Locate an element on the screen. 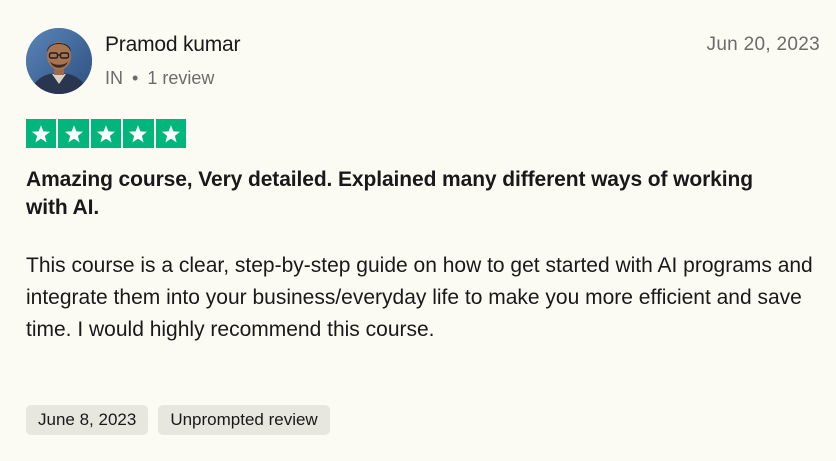  reviewer-avatar is located at coordinates (59, 61).